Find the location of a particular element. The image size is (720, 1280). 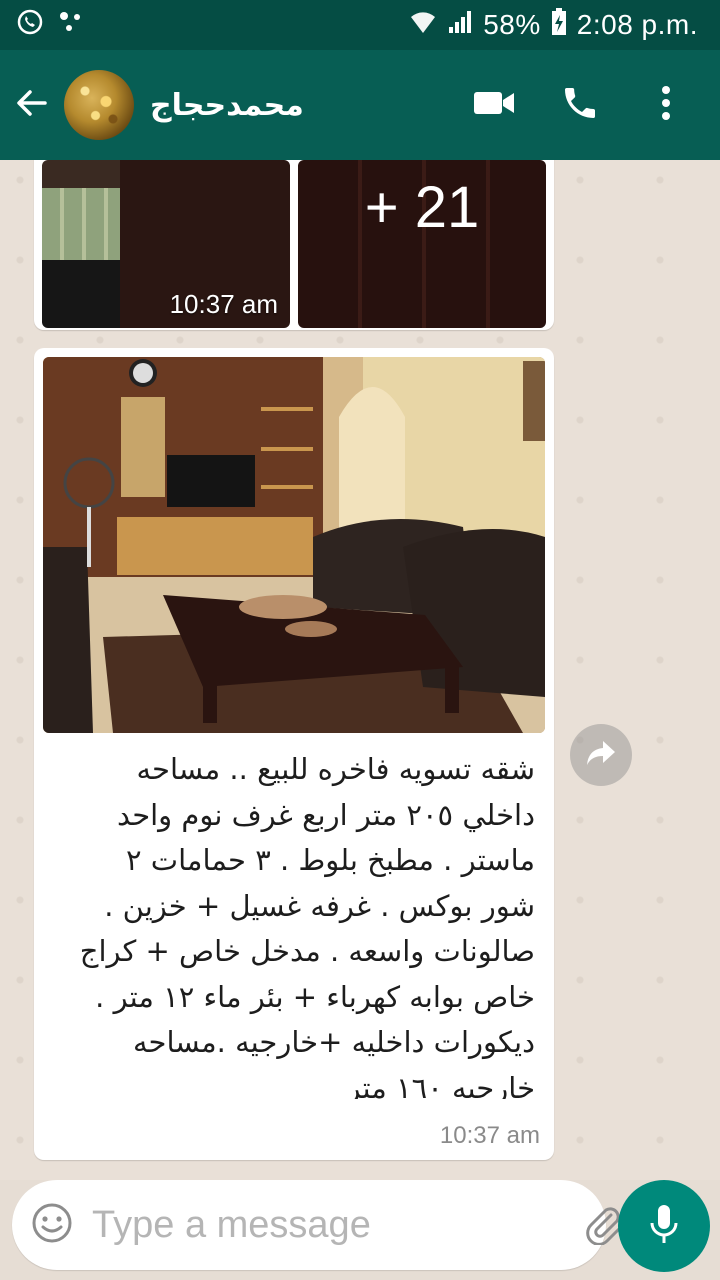

header-actions is located at coordinates (580, 105).